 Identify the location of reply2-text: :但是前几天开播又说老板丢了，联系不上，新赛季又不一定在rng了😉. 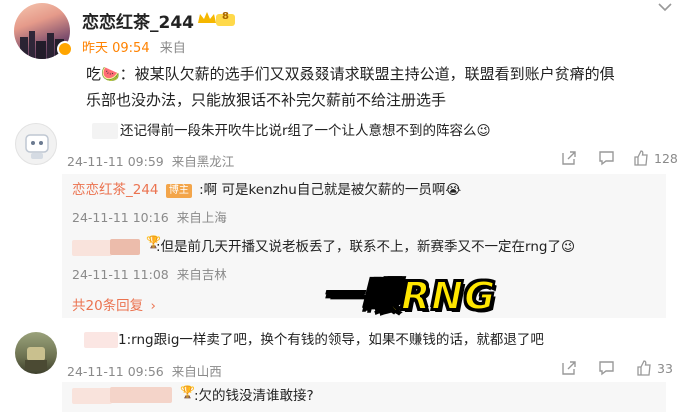
(366, 247).